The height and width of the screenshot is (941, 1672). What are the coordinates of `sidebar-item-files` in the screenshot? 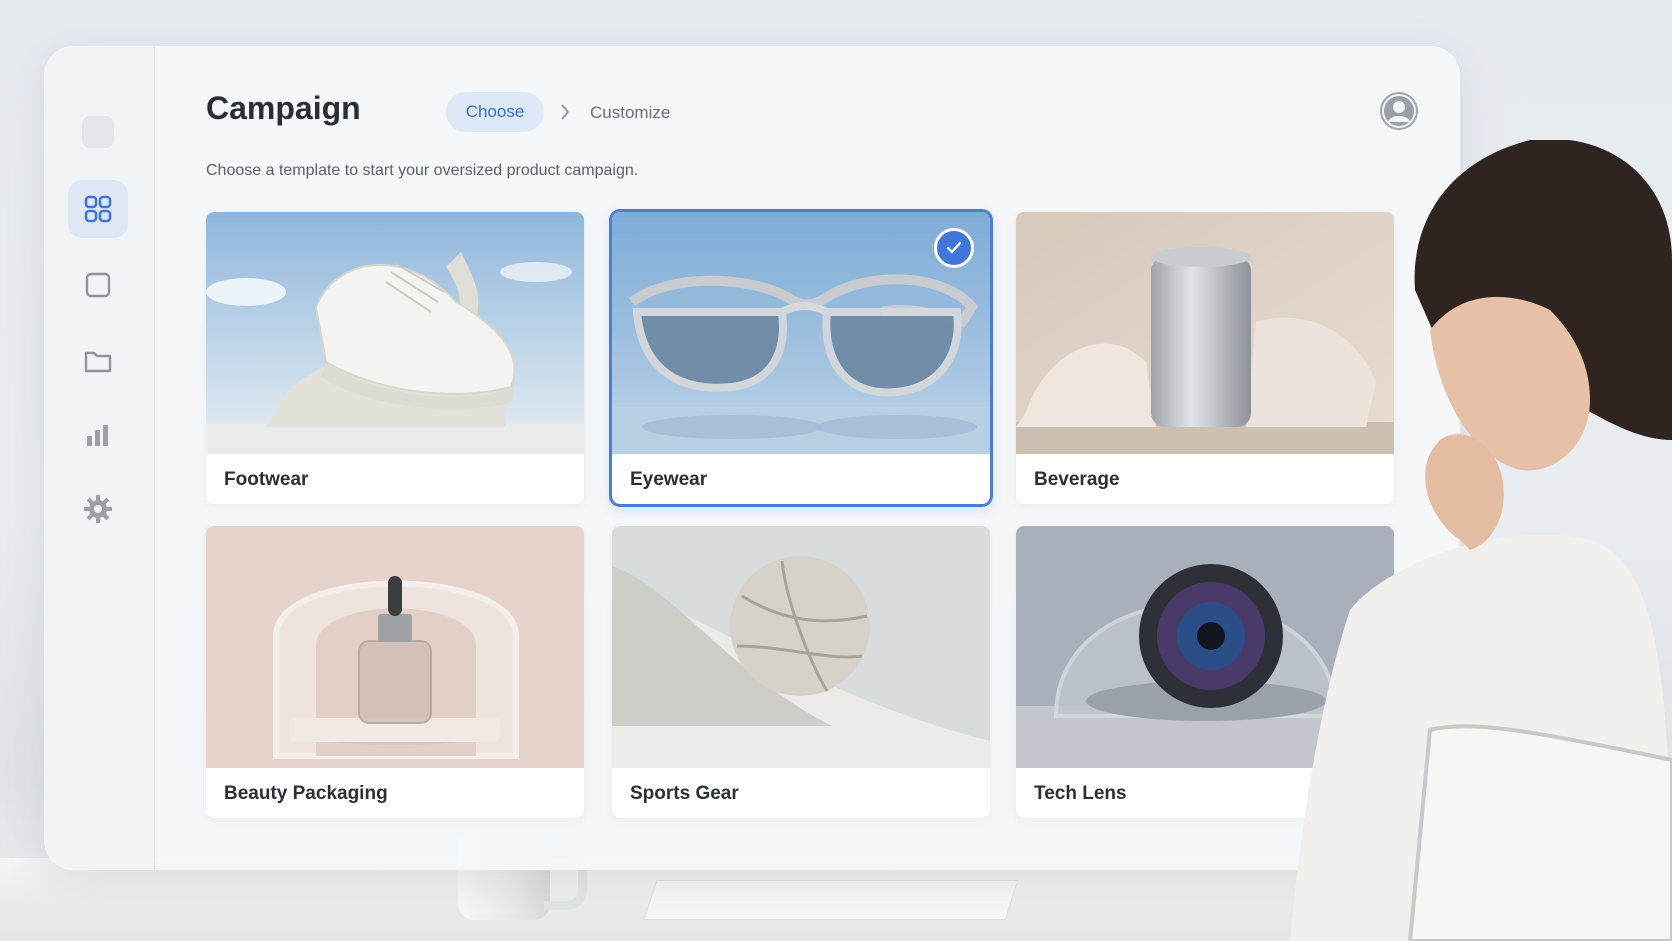 It's located at (98, 361).